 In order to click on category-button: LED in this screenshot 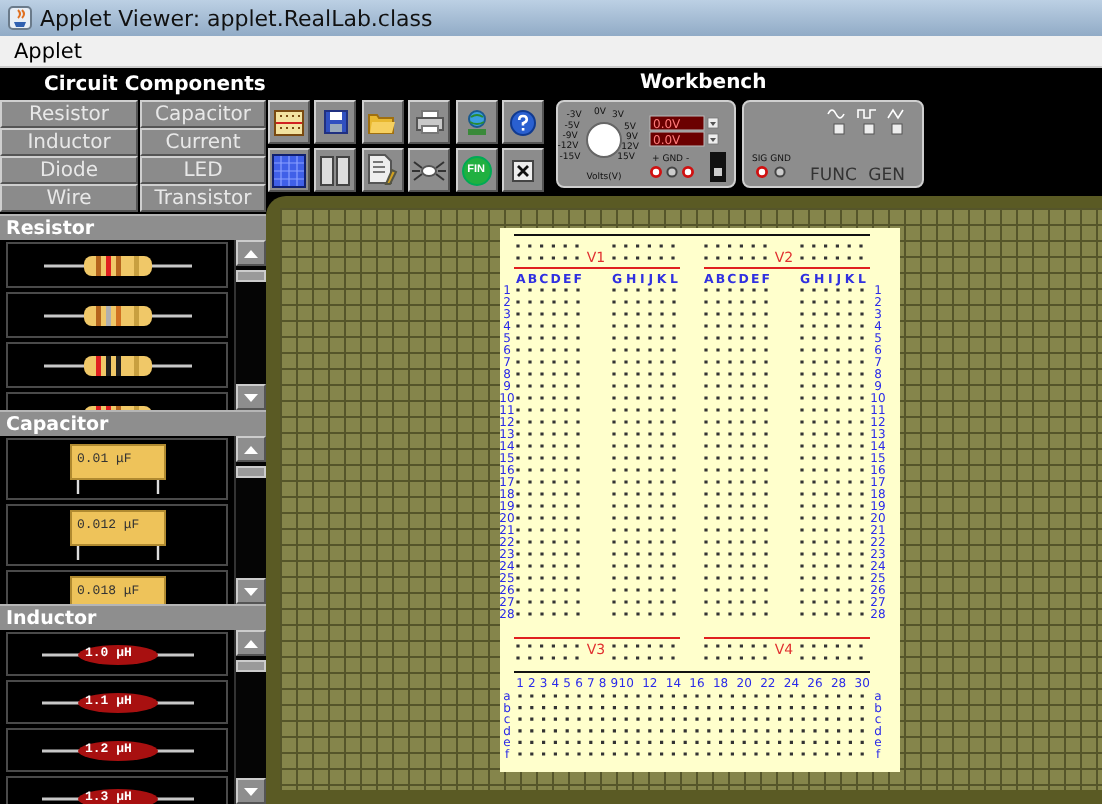, I will do `click(203, 170)`.